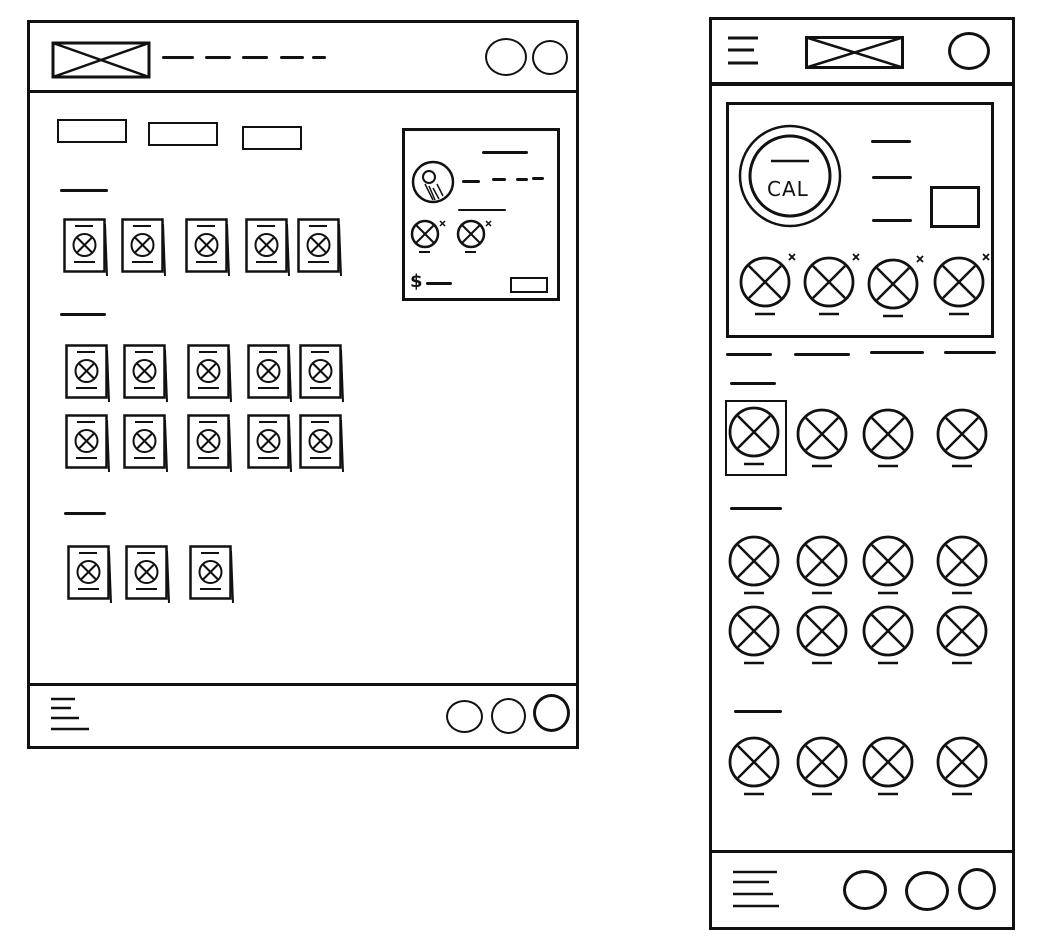  What do you see at coordinates (439, 283) in the screenshot?
I see `cart-total` at bounding box center [439, 283].